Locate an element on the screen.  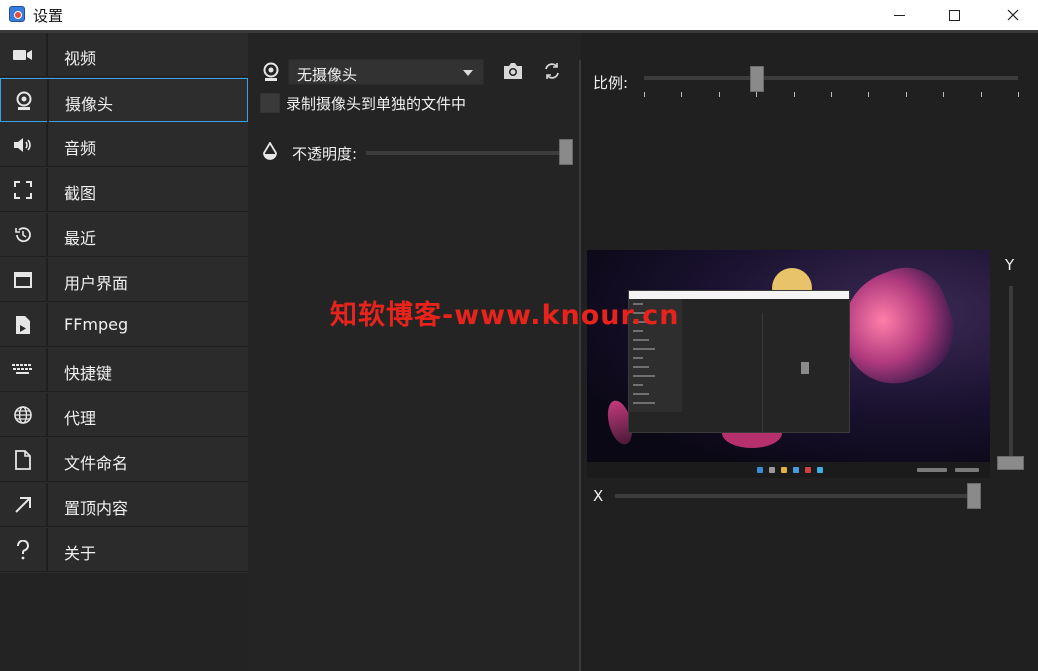
sidebar-item-label: 快捷键 is located at coordinates (88, 373).